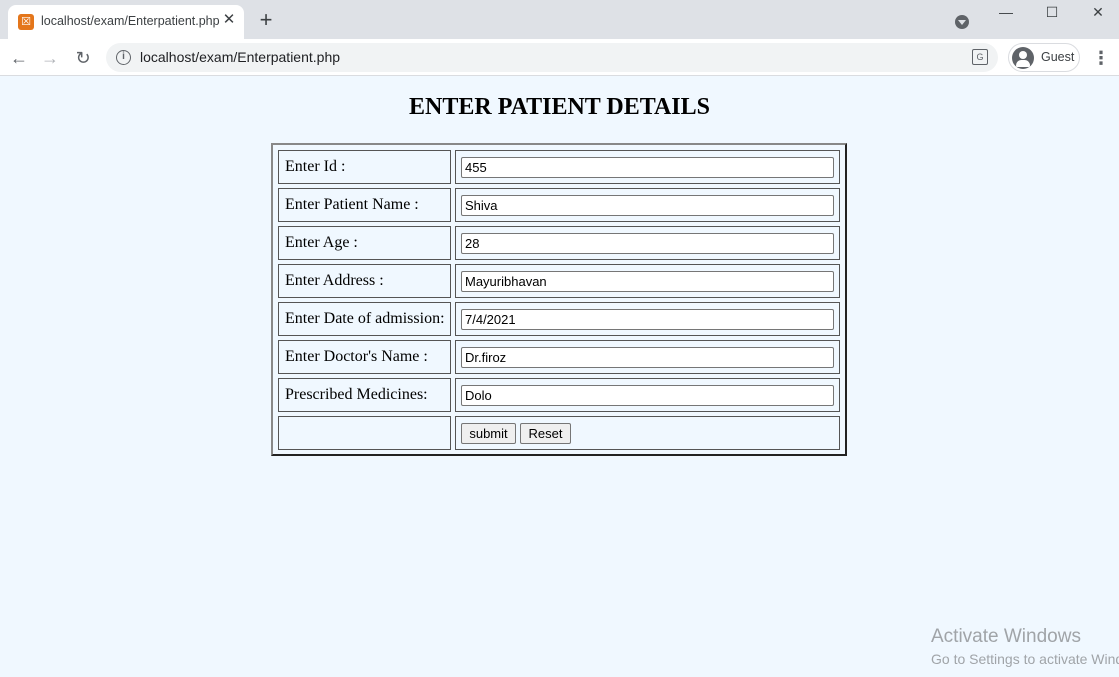  I want to click on tab-search-icon, so click(962, 22).